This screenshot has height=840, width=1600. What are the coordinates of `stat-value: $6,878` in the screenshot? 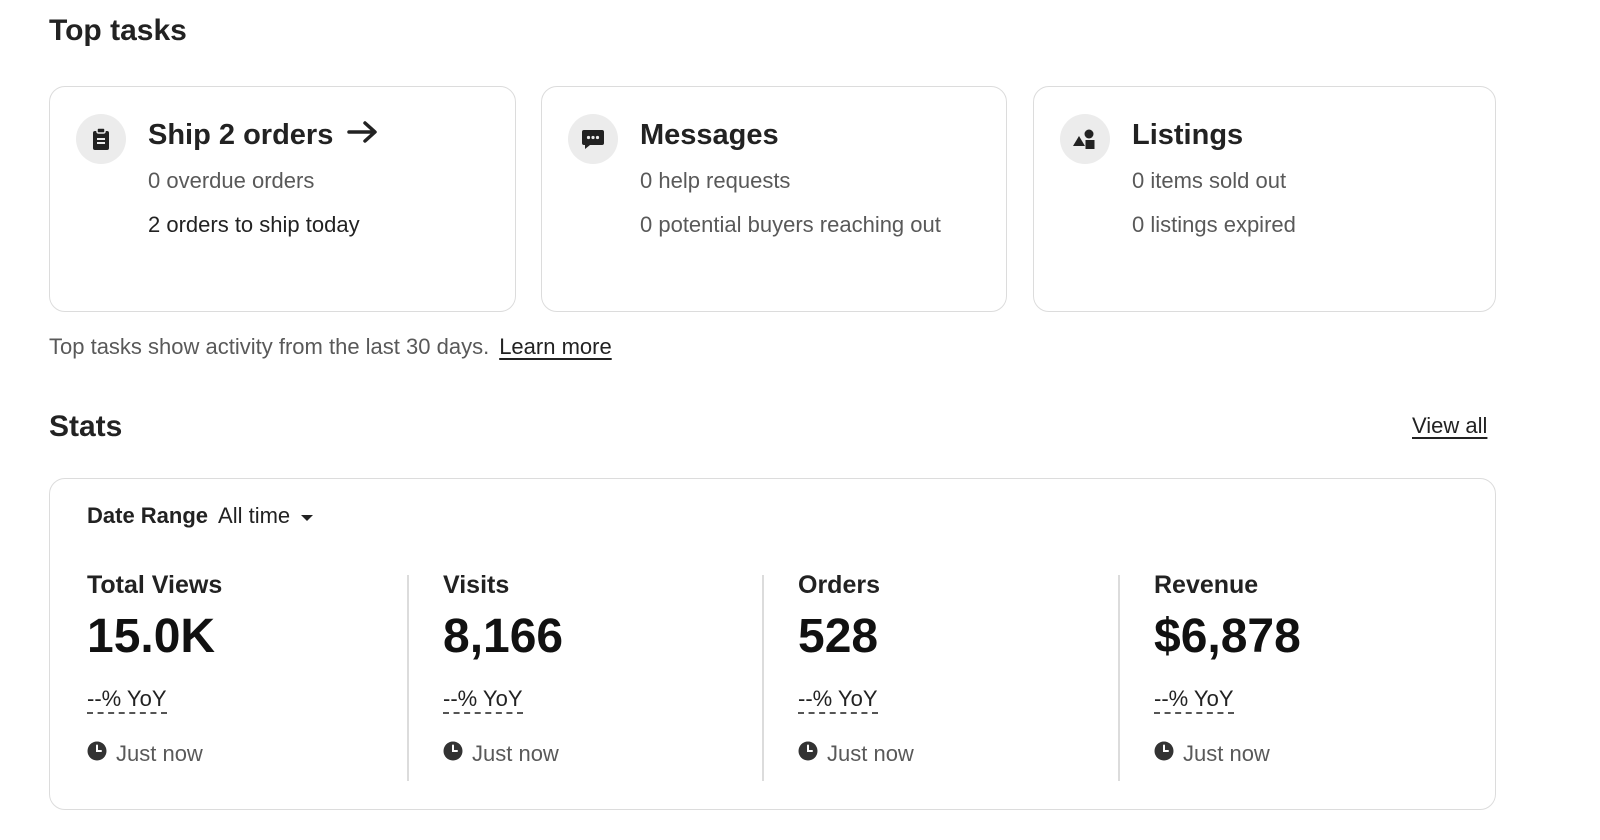 It's located at (1227, 636).